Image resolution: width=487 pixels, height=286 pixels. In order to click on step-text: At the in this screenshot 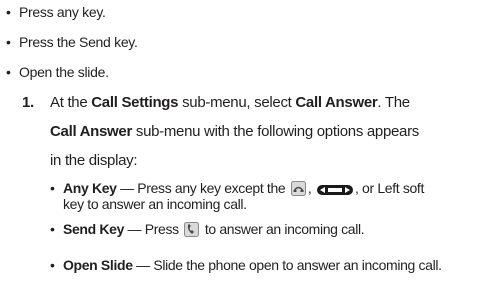, I will do `click(71, 102)`.